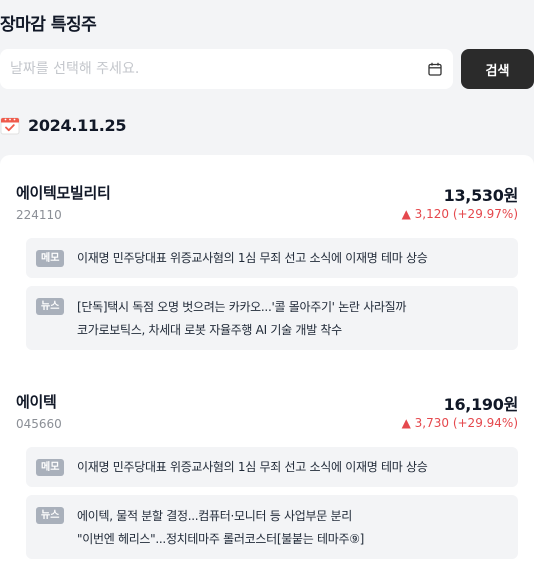 The height and width of the screenshot is (572, 534). Describe the element at coordinates (459, 423) in the screenshot. I see `stock-change: ▲ 3,730 (+29.94%)` at that location.